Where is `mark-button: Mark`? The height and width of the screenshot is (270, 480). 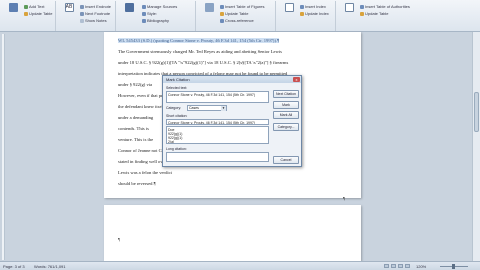
mark-button: Mark is located at coordinates (286, 105).